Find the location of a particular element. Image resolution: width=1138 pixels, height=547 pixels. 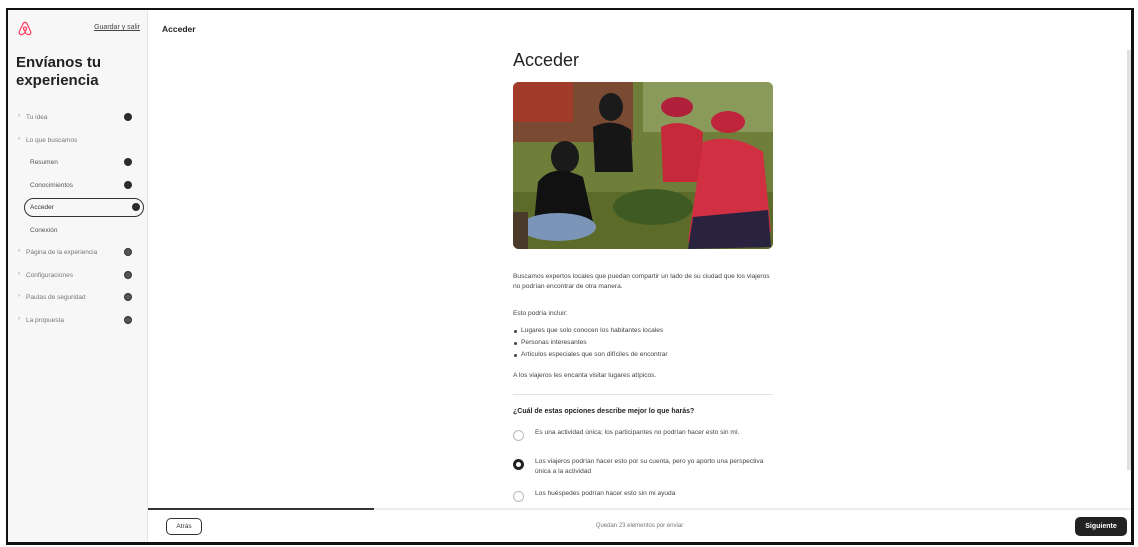

sidebar-item-conexion: Conexión is located at coordinates (80, 232).